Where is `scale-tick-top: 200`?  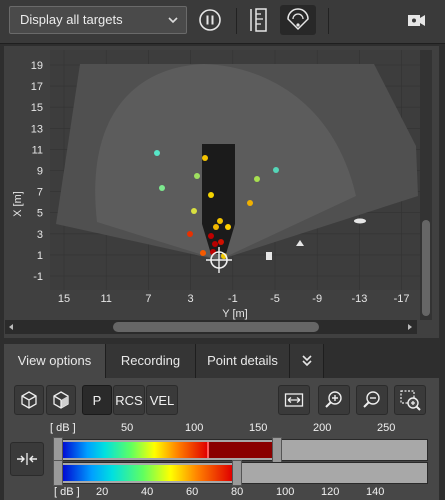
scale-tick-top: 200 is located at coordinates (322, 428).